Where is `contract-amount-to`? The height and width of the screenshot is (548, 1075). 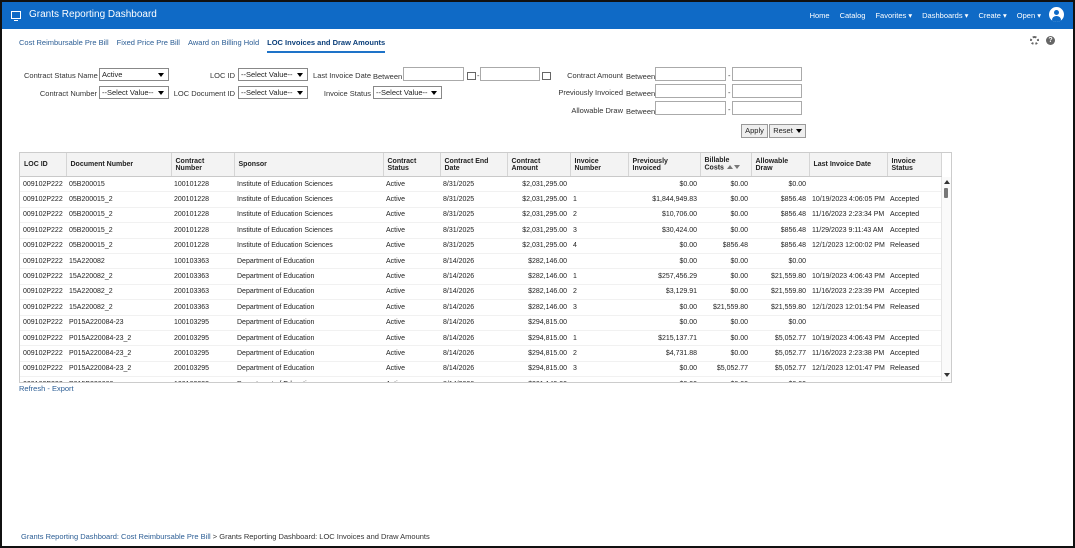 contract-amount-to is located at coordinates (767, 74).